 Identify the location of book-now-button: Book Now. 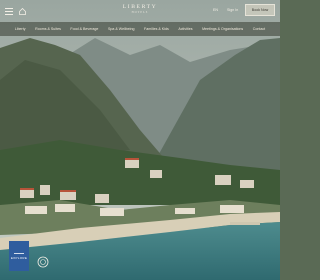
(260, 10).